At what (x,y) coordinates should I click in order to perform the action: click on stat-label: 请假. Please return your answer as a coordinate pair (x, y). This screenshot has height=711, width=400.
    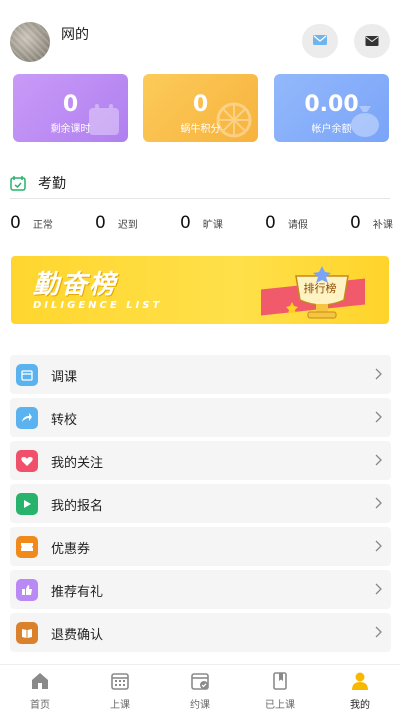
    Looking at the image, I should click on (297, 225).